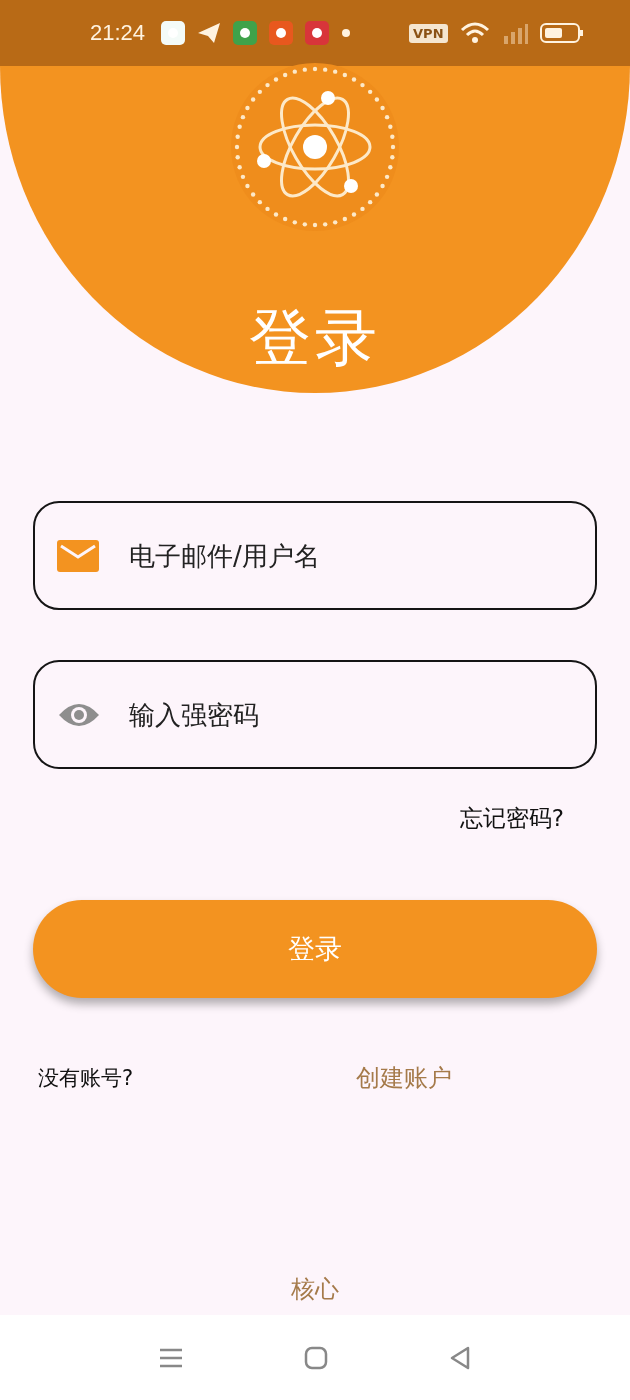  What do you see at coordinates (315, 1289) in the screenshot?
I see `footer-text: 核心` at bounding box center [315, 1289].